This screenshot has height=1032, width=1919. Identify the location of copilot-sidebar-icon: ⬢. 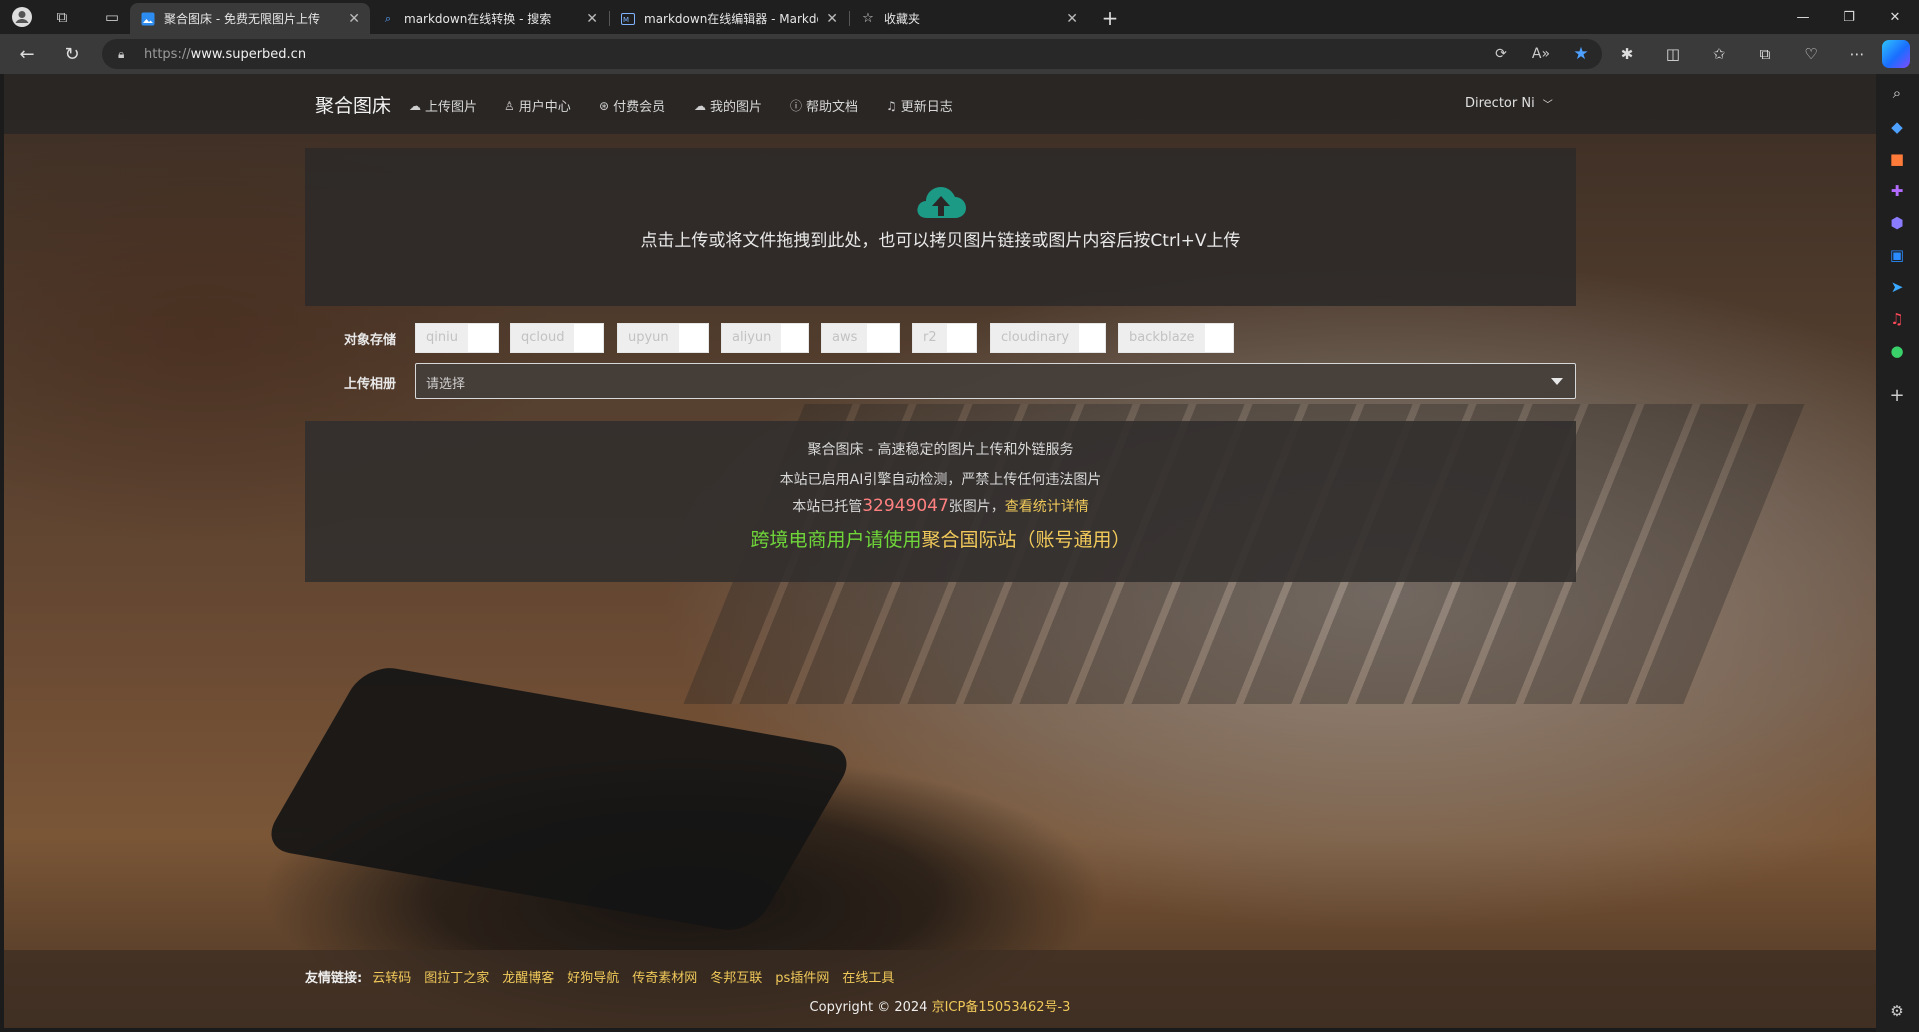
(1897, 223).